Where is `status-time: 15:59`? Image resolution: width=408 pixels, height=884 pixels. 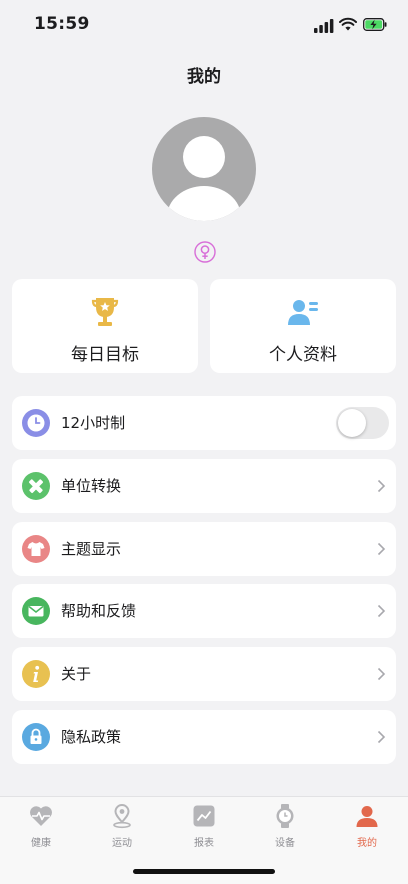
status-time: 15:59 is located at coordinates (62, 24).